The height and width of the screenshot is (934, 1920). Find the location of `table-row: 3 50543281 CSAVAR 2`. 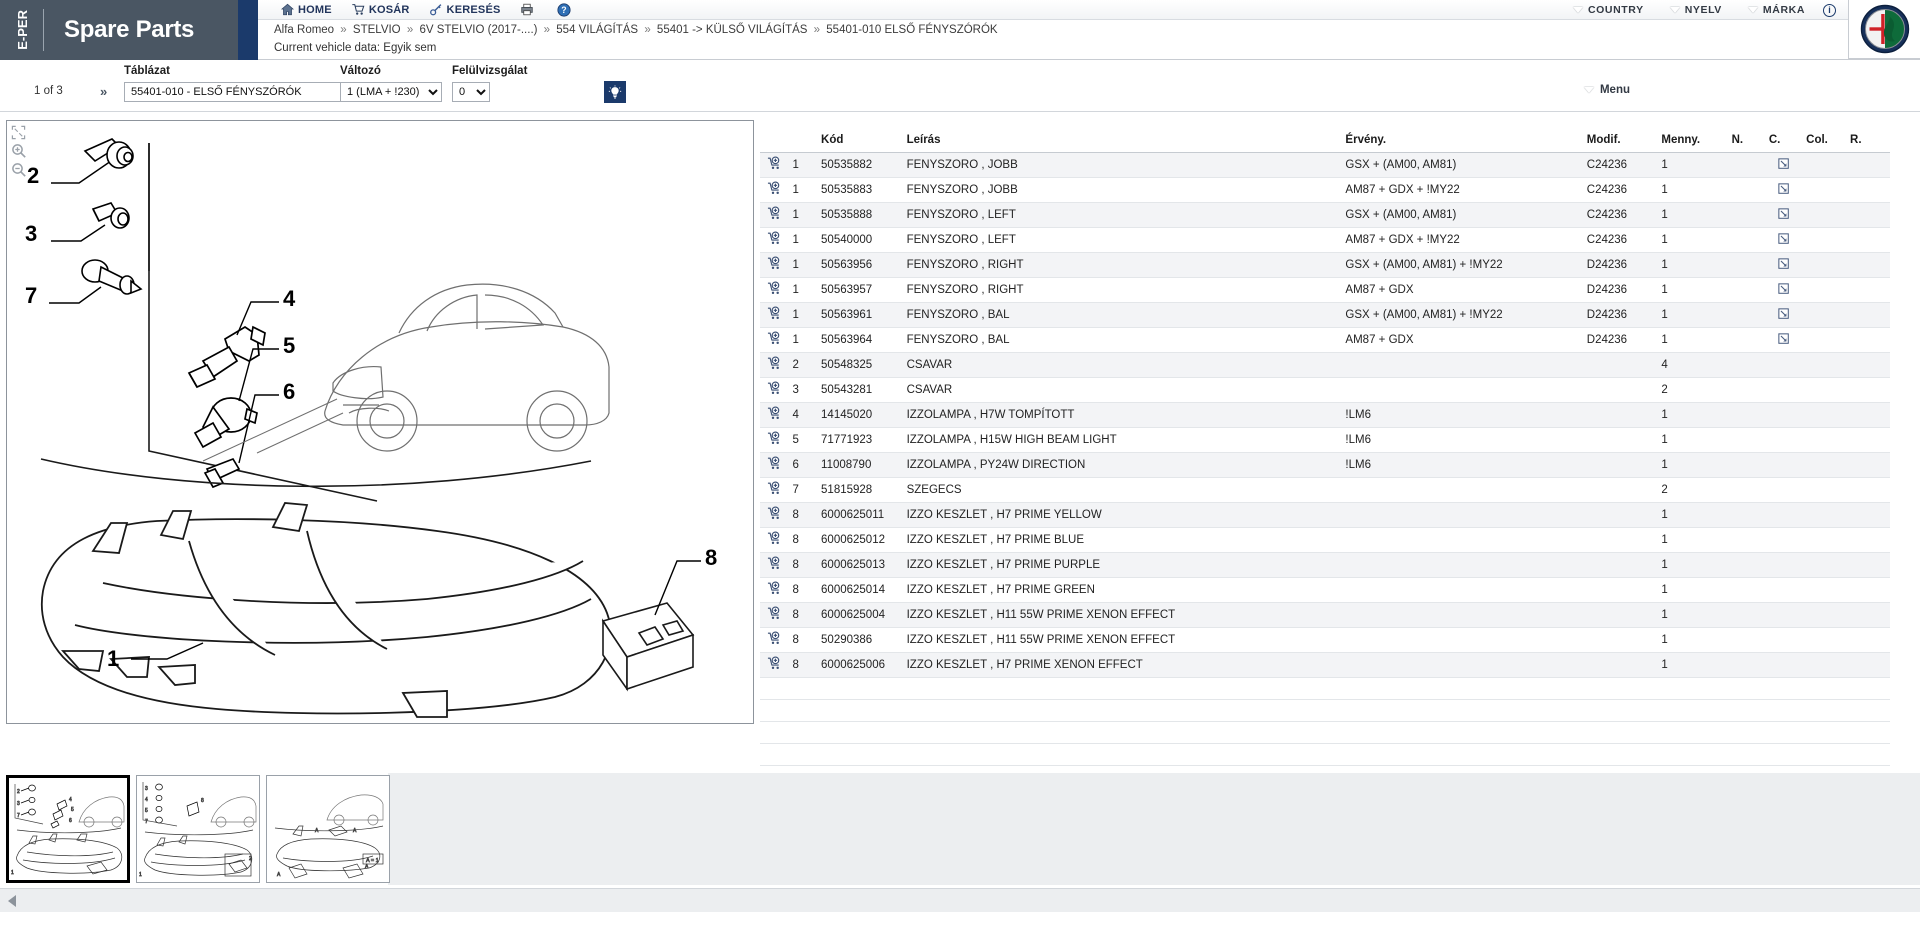

table-row: 3 50543281 CSAVAR 2 is located at coordinates (1325, 390).